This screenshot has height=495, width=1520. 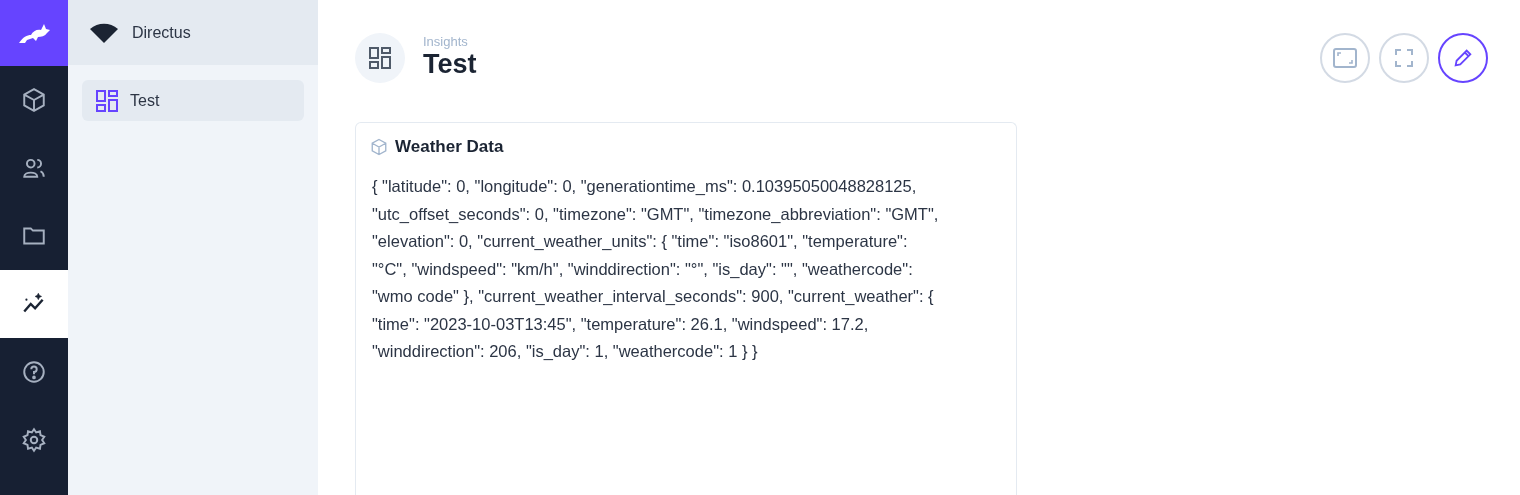 What do you see at coordinates (656, 269) in the screenshot?
I see `json-text: { "latitude": 0, "longitude": 0, "generationtime_ms": 0.10395050048828125, "utc_offset_seconds": 0, "timezone": "GMT", "timezone_abbreviation": "GMT", "elevation": 0, "current_weather_units": { "time": "iso8601", "temperature": "°C", "windspeed": "km/h", "winddirection": "°", "is_day": "", "weathercode": "wmo code" }, "current_weather_interval_seconds": 900, "current_weather": { "time": "2023-10-03T13:45", "temperature": 26.1, "windspeed": 17.2, "winddirection": 206, "is_day": 1, "weathercode": 1 } }` at bounding box center [656, 269].